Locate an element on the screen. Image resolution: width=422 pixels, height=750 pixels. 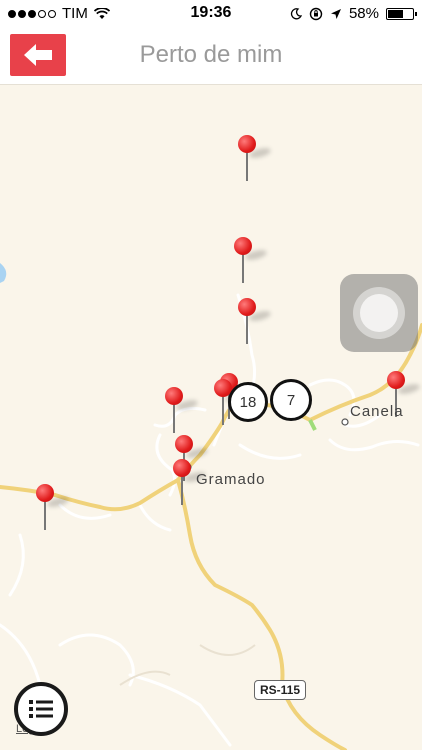
status-right: 58% is located at coordinates (353, 13).